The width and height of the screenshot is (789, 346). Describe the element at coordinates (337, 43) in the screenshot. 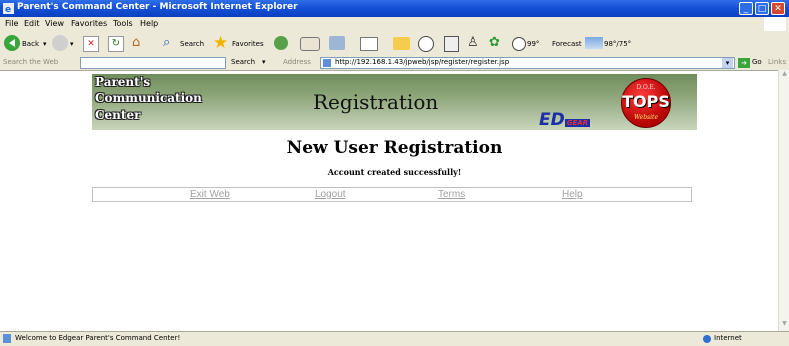

I see `print-icon` at that location.